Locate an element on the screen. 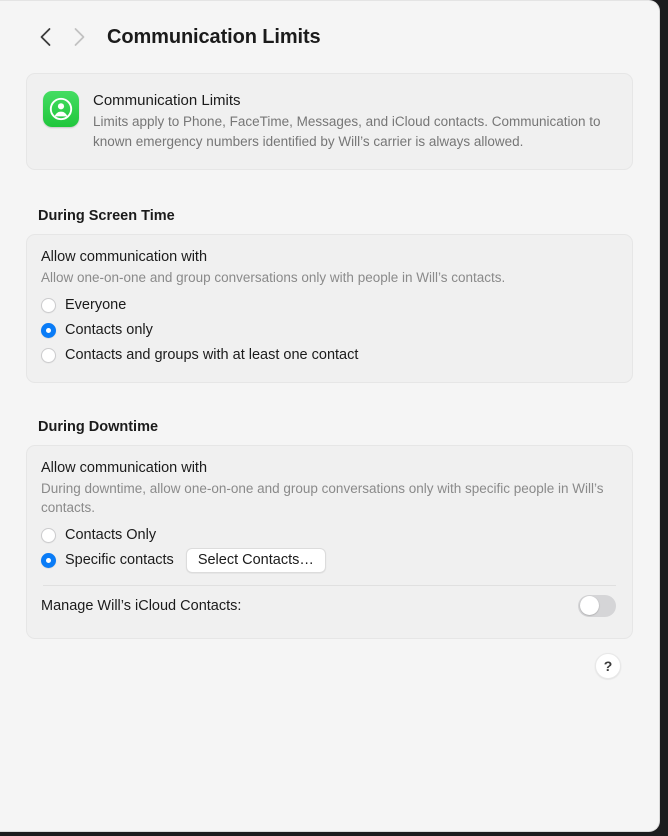 This screenshot has width=668, height=836. downtime-field-label: Allow communication with is located at coordinates (124, 467).